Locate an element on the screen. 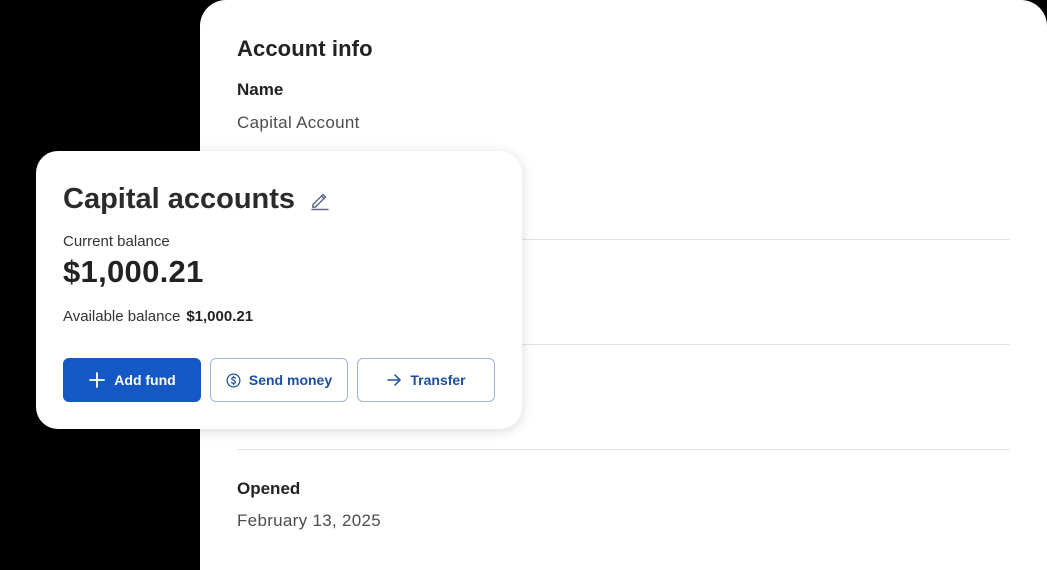  dollar-circle-icon is located at coordinates (233, 380).